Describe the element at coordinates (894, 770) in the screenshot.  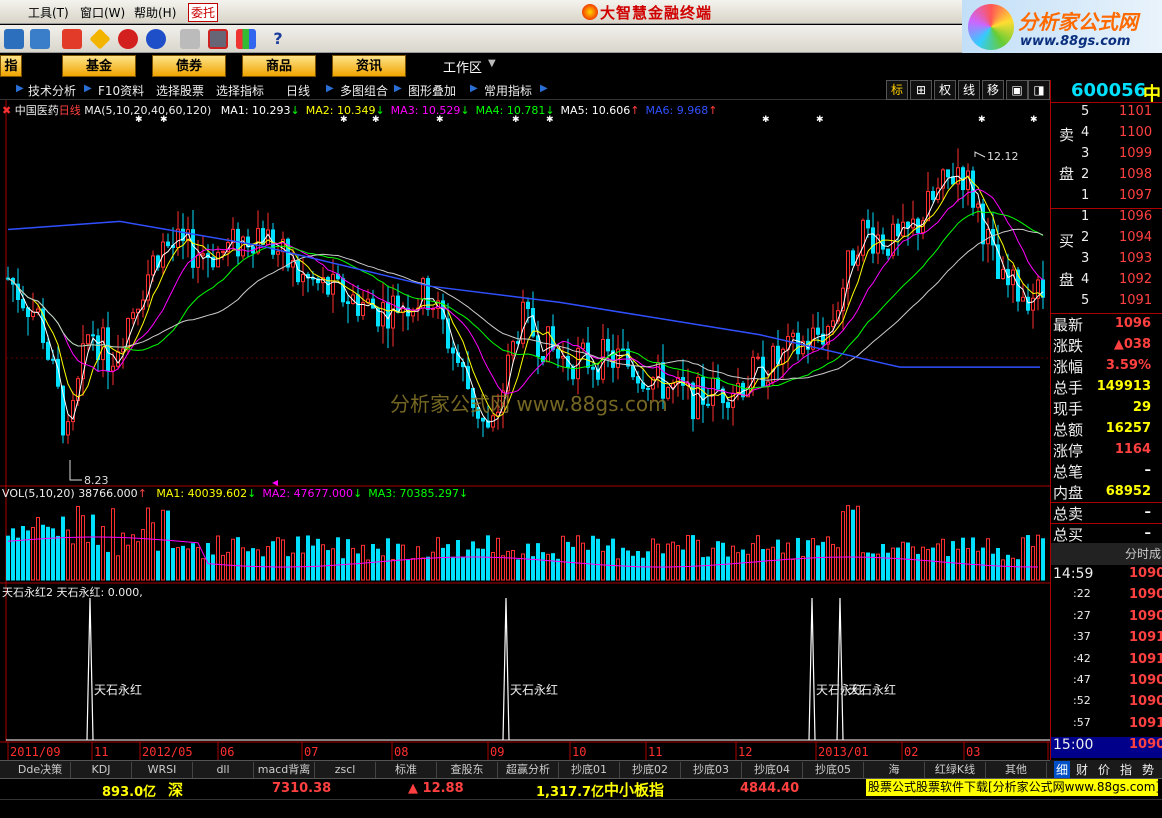
I see `indicator-tab: 海` at that location.